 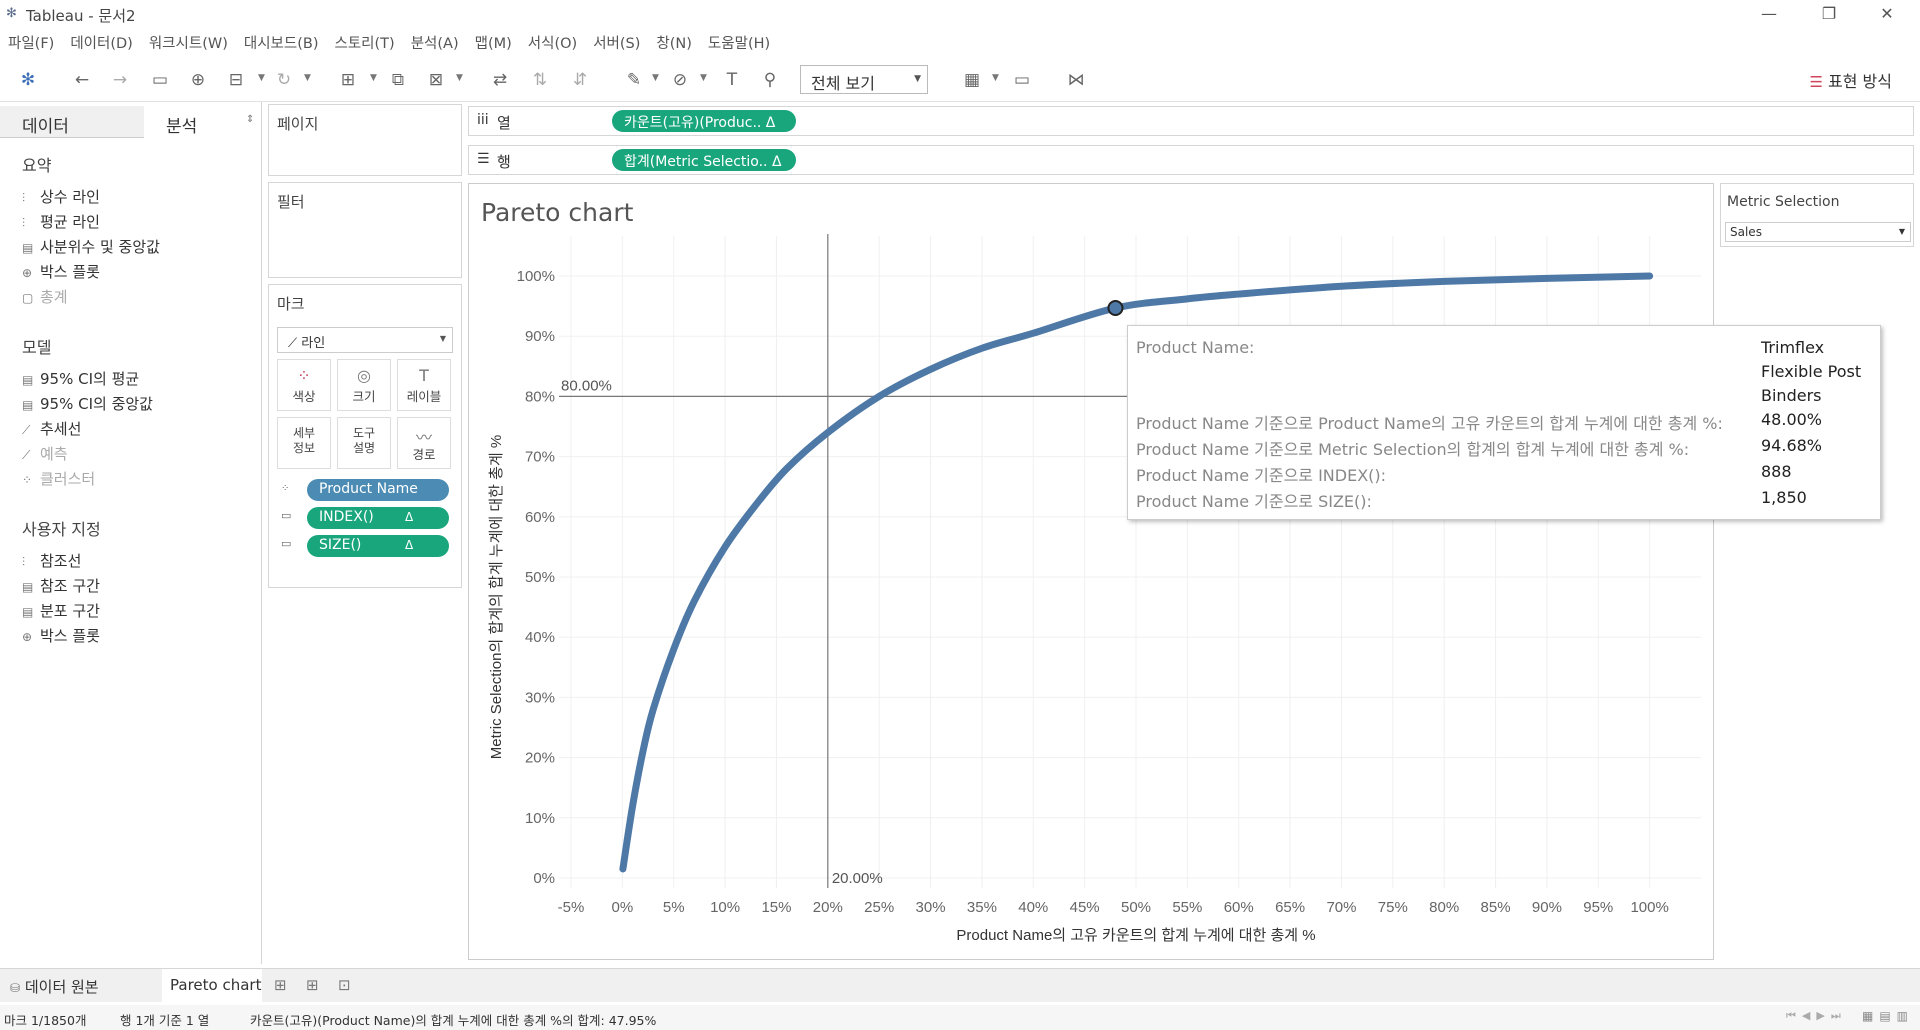 I want to click on tab-datasource: ⛁ 데이터 원본, so click(x=80, y=985).